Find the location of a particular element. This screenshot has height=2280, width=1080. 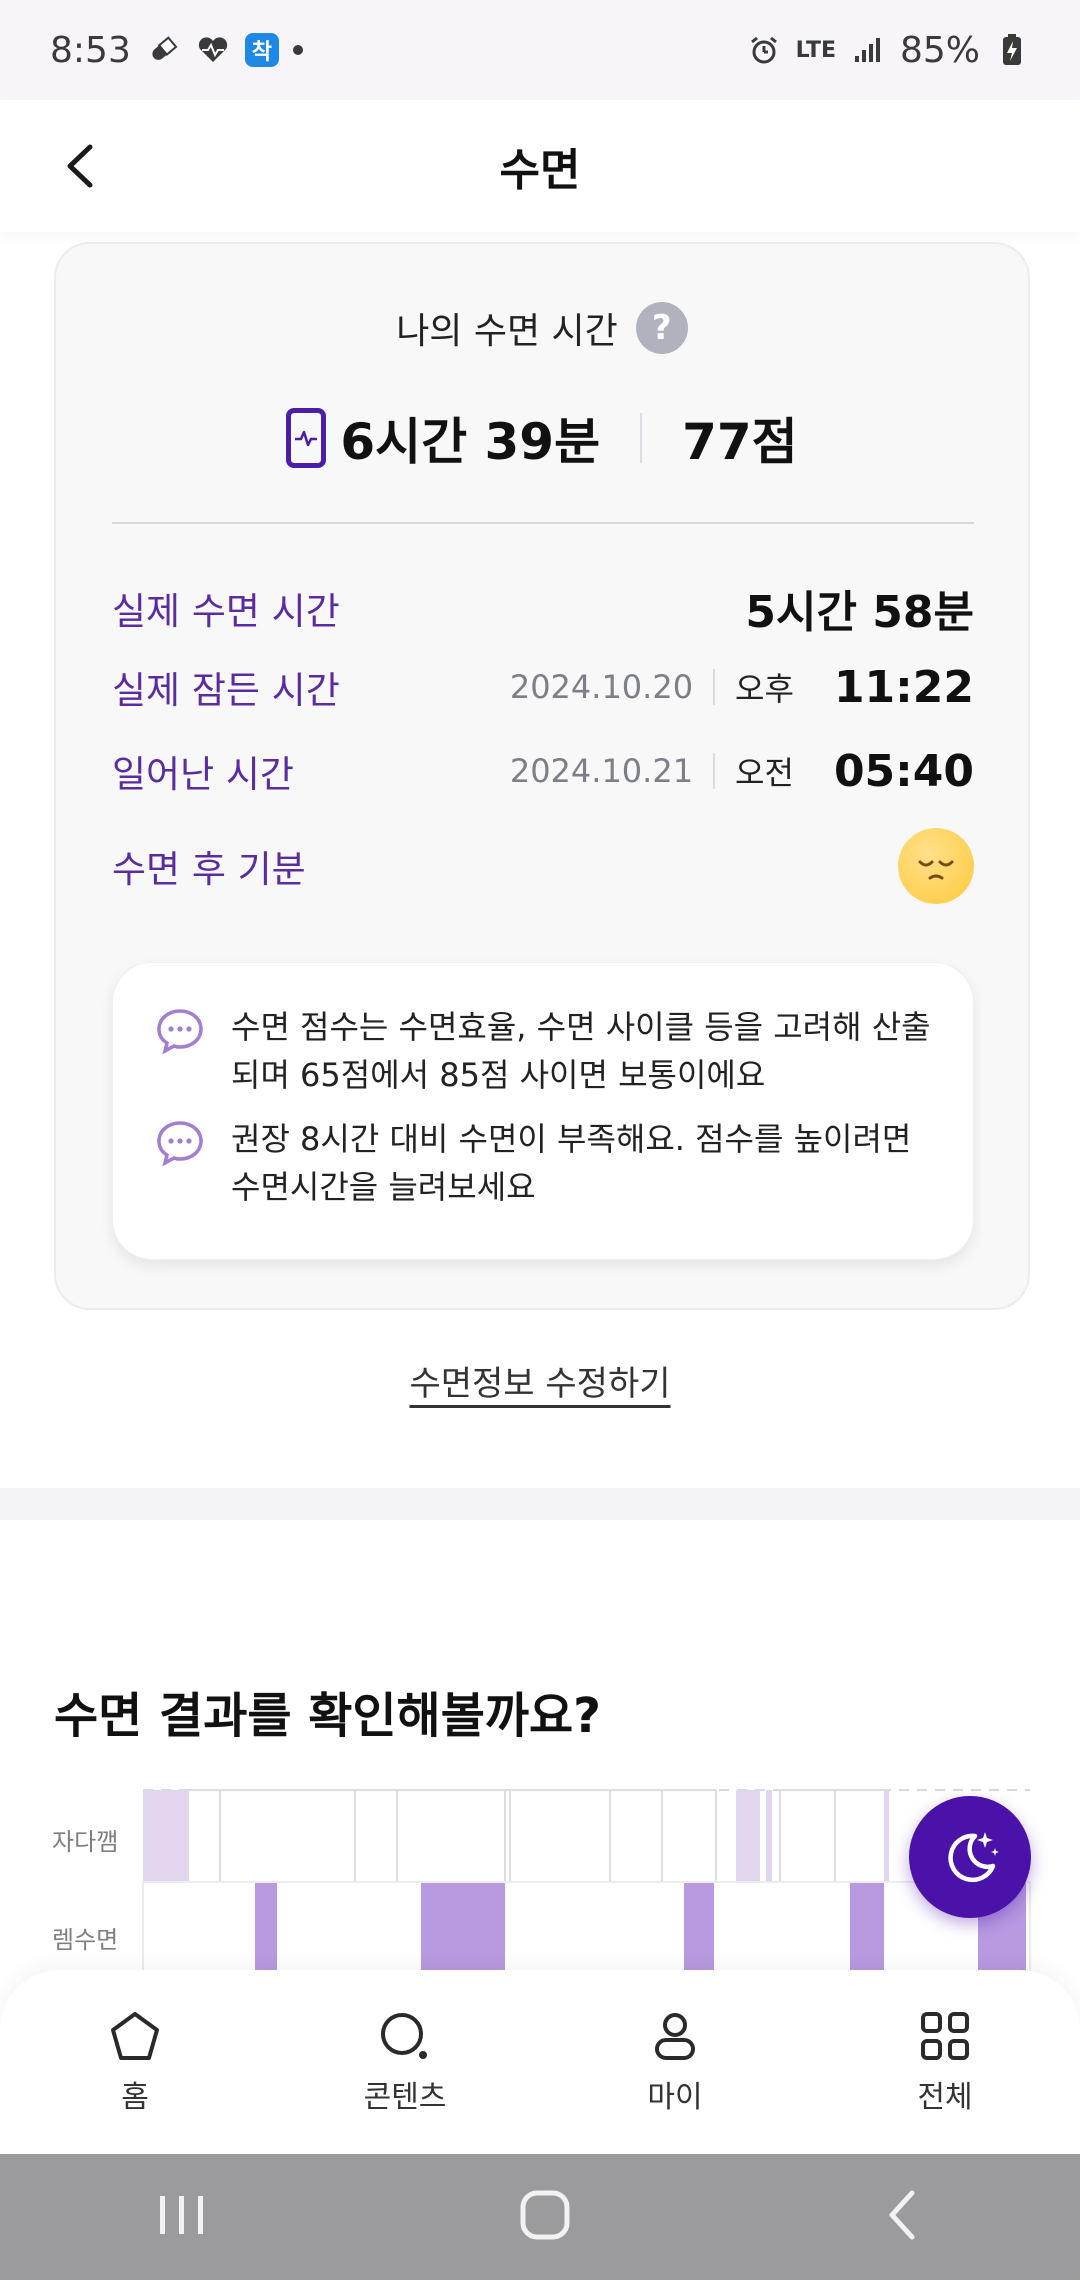

nav-label: 콘텐츠 is located at coordinates (405, 2097).